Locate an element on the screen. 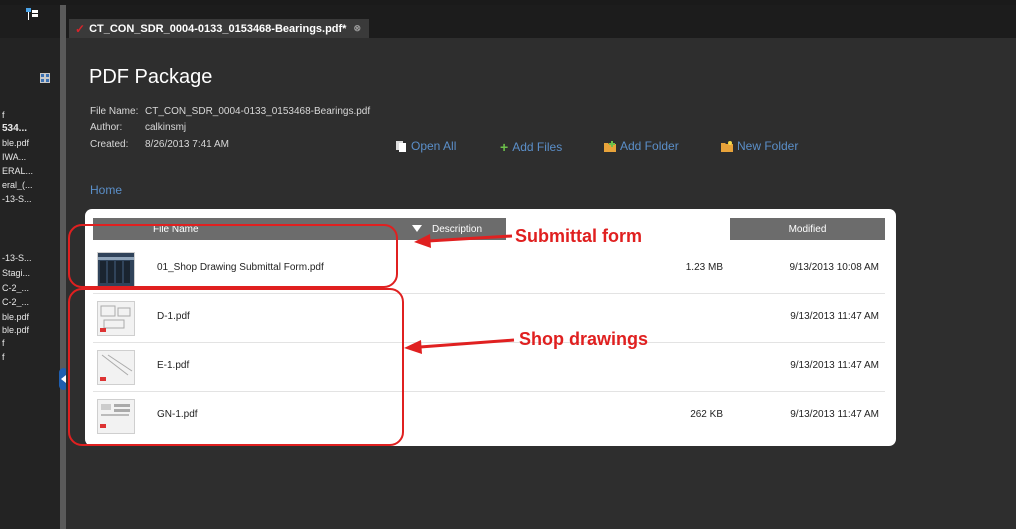 This screenshot has height=529, width=1016. shop-drawings-arrowhead is located at coordinates (413, 347).